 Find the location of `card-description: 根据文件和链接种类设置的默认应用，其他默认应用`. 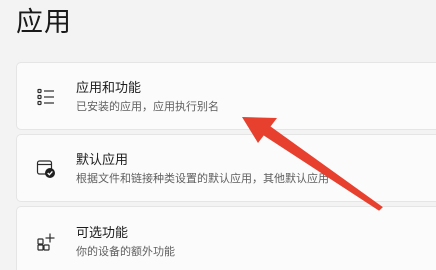

card-description: 根据文件和链接种类设置的默认应用，其他默认应用 is located at coordinates (202, 178).